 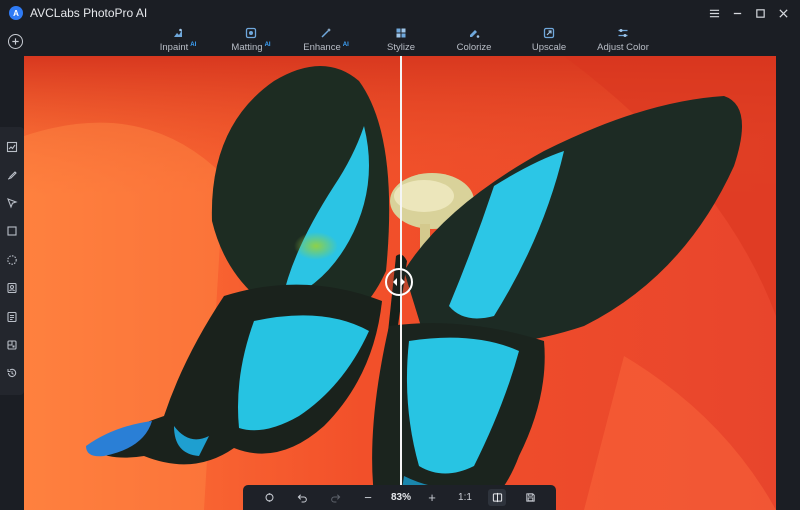 What do you see at coordinates (368, 497) in the screenshot?
I see `zoom-out-button: −` at bounding box center [368, 497].